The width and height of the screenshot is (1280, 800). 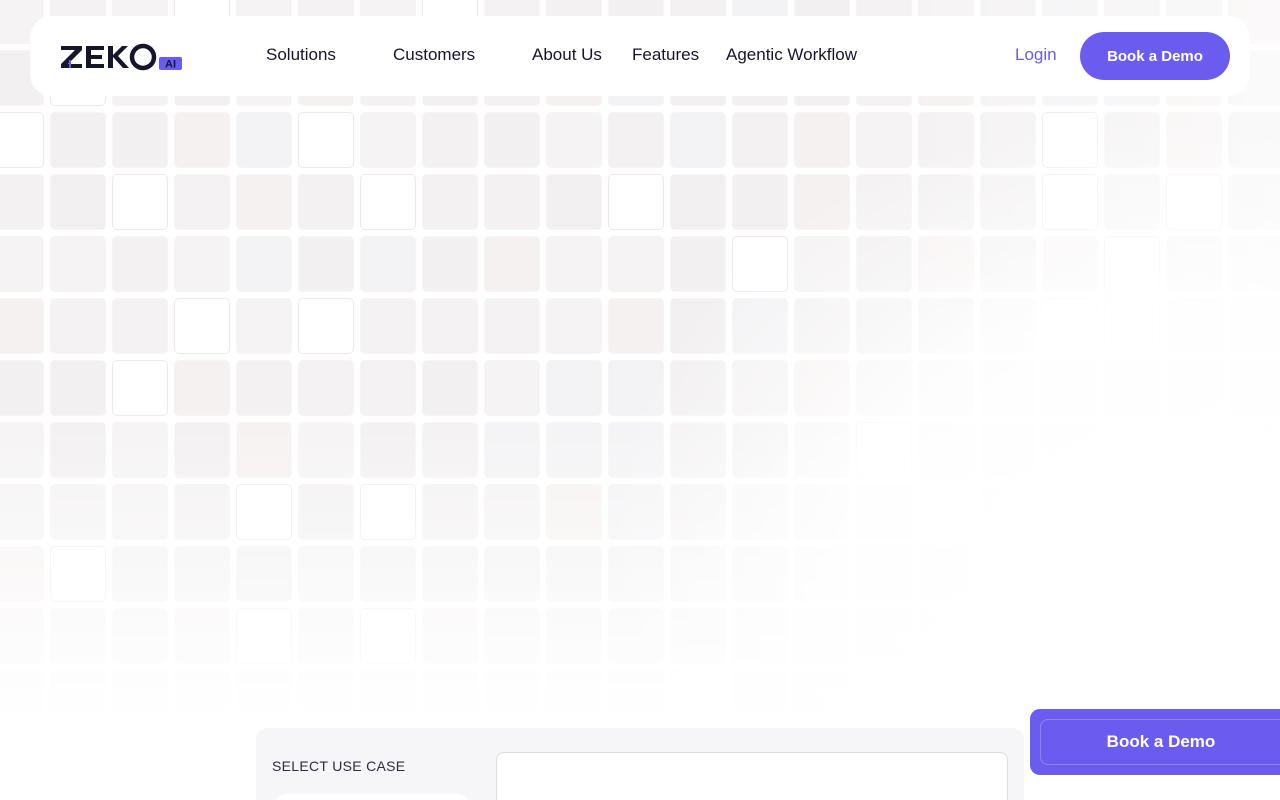 I want to click on nav-item-solutions: Solutions, so click(x=301, y=55).